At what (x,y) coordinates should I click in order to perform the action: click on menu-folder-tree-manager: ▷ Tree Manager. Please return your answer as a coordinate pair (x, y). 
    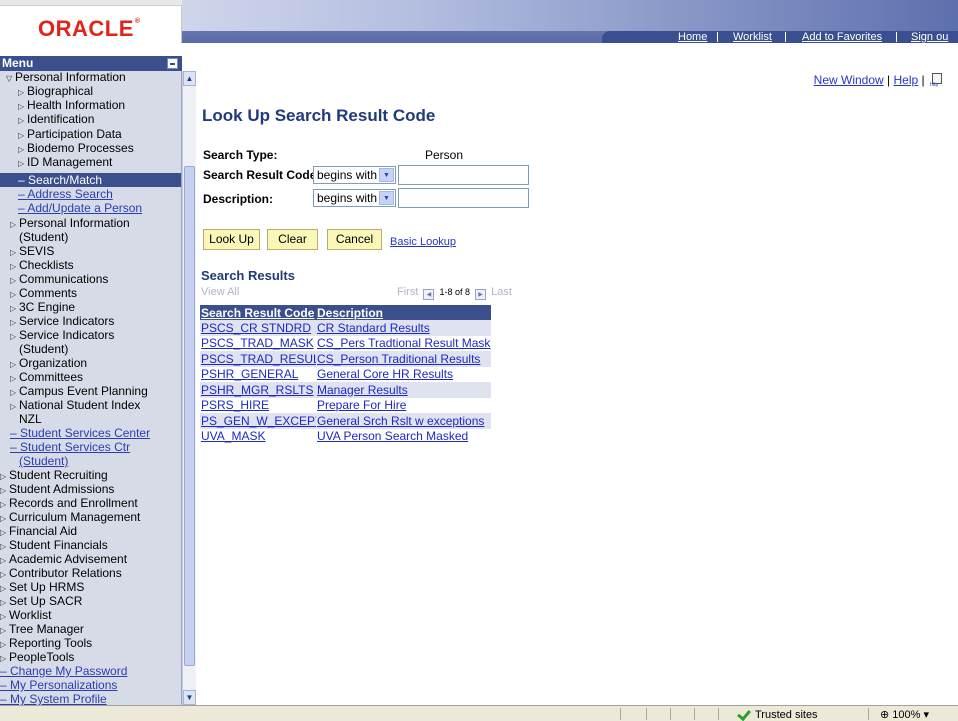
    Looking at the image, I should click on (42, 630).